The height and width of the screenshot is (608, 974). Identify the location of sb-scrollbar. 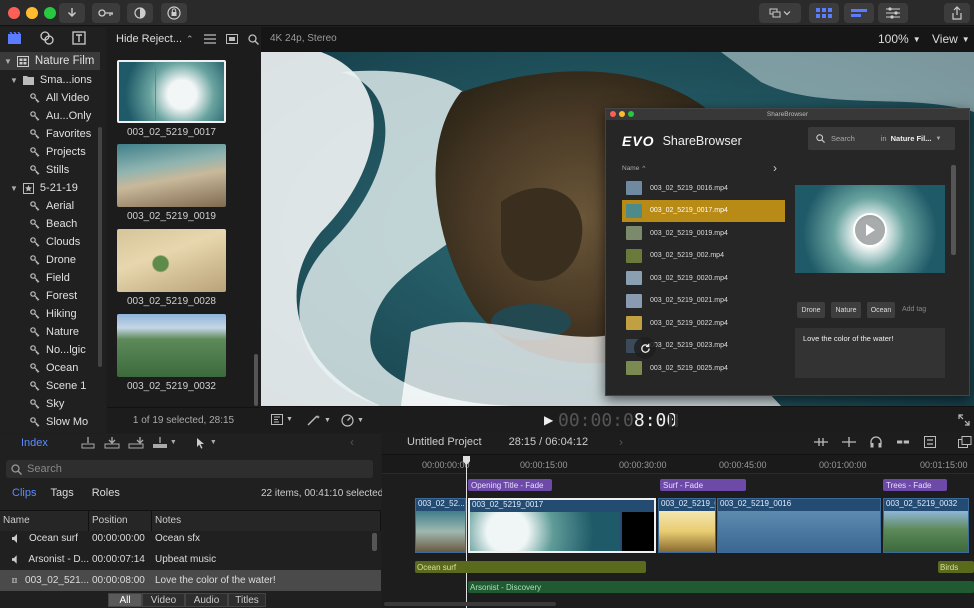
(953, 210).